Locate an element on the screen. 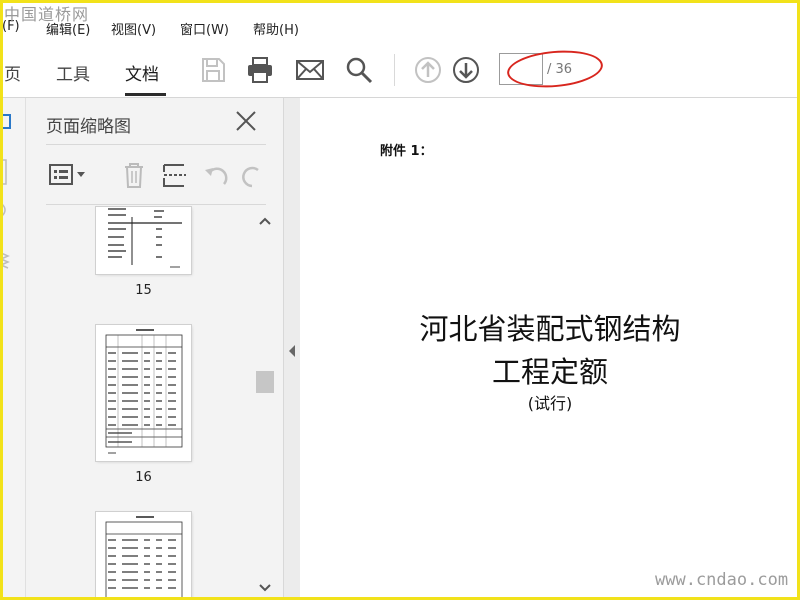  undo-icon is located at coordinates (217, 175).